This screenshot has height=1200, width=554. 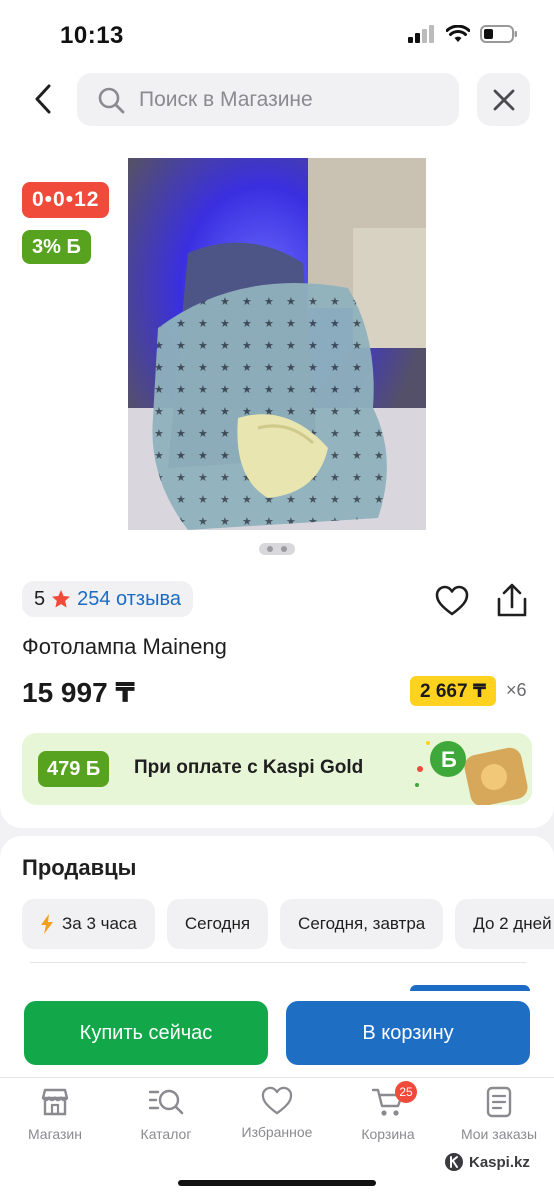 I want to click on svg-text: Б, so click(x=449, y=759).